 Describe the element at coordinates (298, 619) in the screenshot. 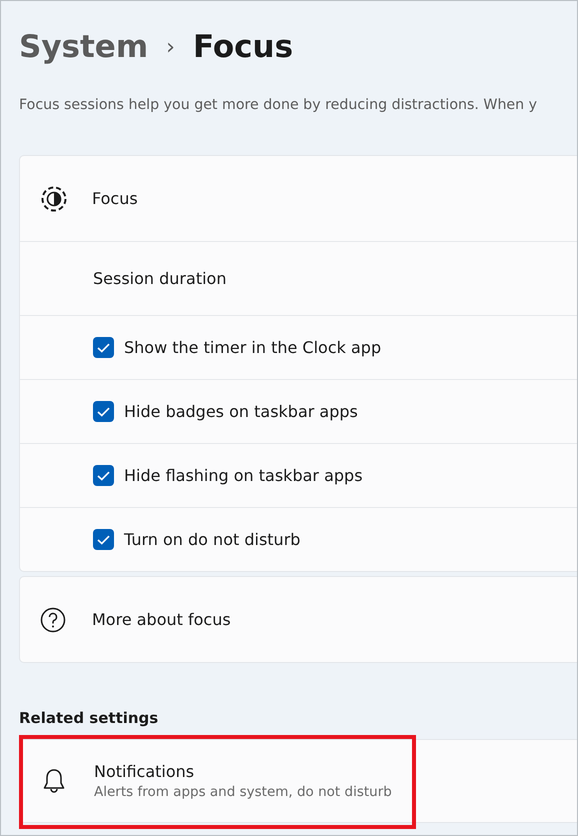

I see `help-card: More about focus` at that location.